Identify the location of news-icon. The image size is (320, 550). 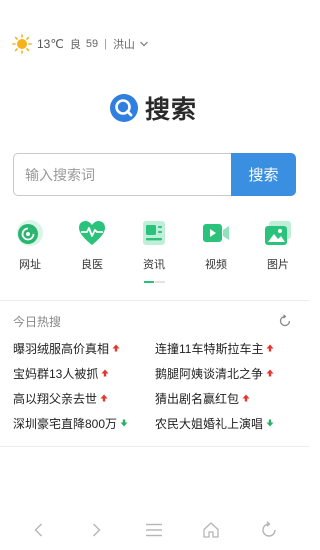
(154, 233).